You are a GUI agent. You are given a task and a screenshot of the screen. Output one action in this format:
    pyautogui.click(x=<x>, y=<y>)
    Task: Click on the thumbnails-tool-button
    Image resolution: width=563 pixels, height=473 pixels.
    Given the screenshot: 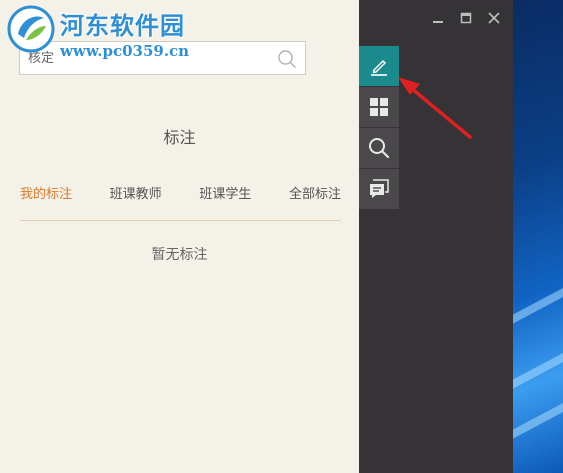 What is the action you would take?
    pyautogui.click(x=379, y=107)
    